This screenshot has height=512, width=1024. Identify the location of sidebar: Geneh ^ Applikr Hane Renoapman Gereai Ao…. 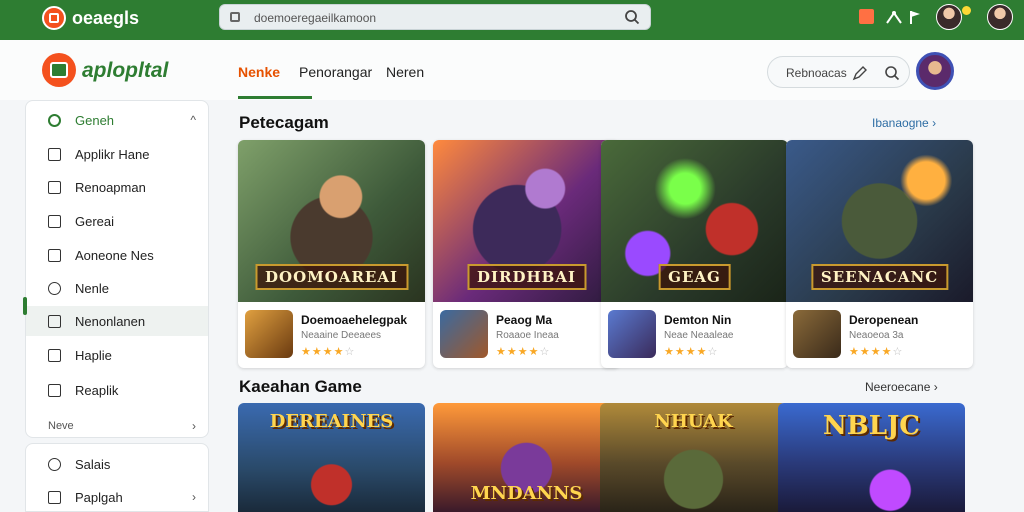
(117, 269).